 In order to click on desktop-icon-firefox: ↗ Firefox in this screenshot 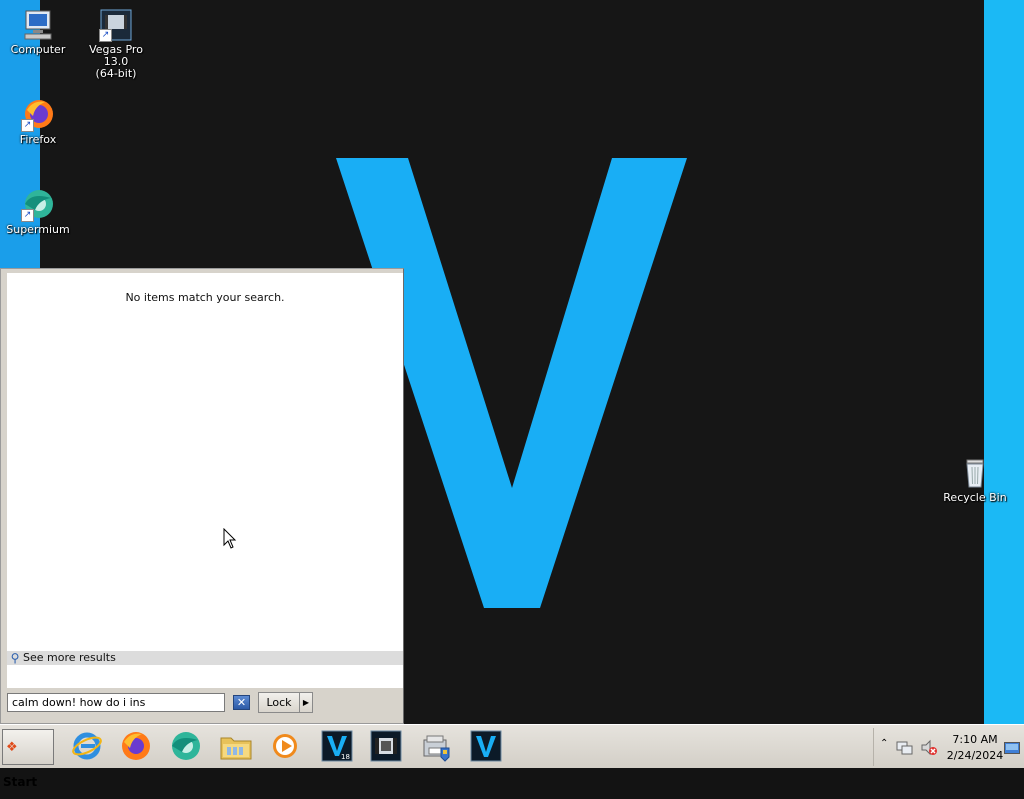, I will do `click(38, 122)`.